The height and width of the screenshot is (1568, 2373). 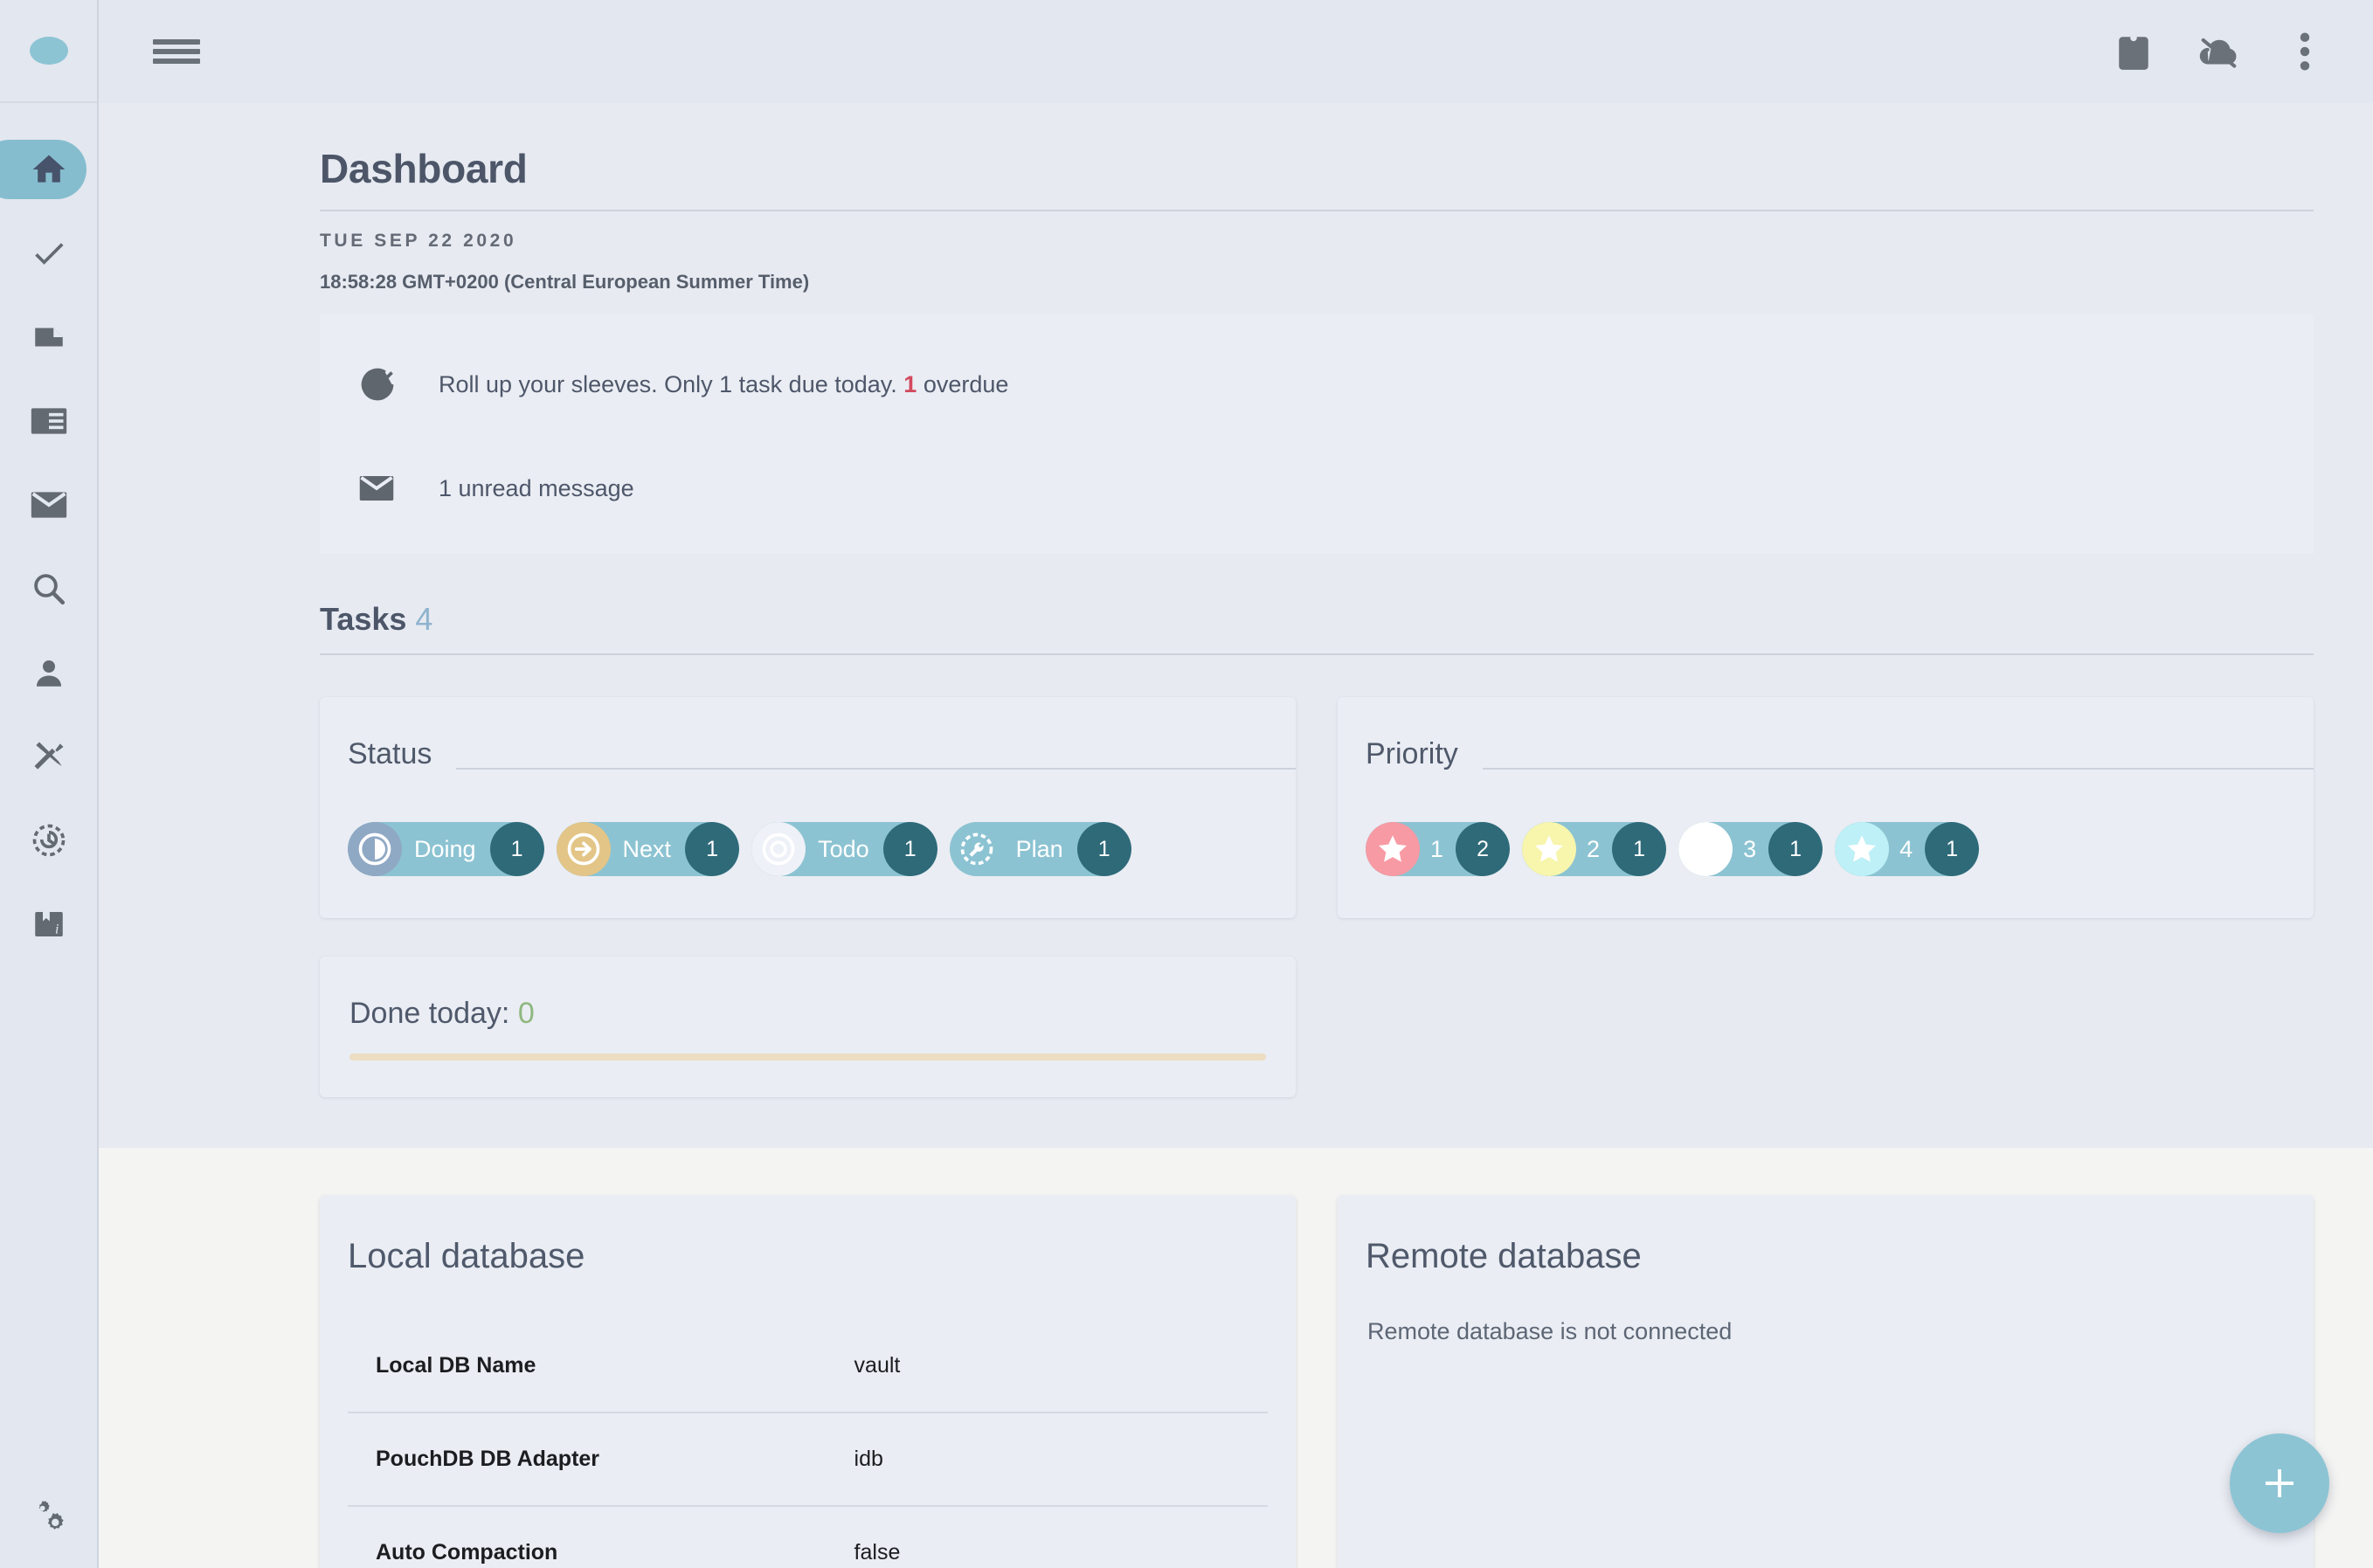 I want to click on settings-gears-icon, so click(x=51, y=1515).